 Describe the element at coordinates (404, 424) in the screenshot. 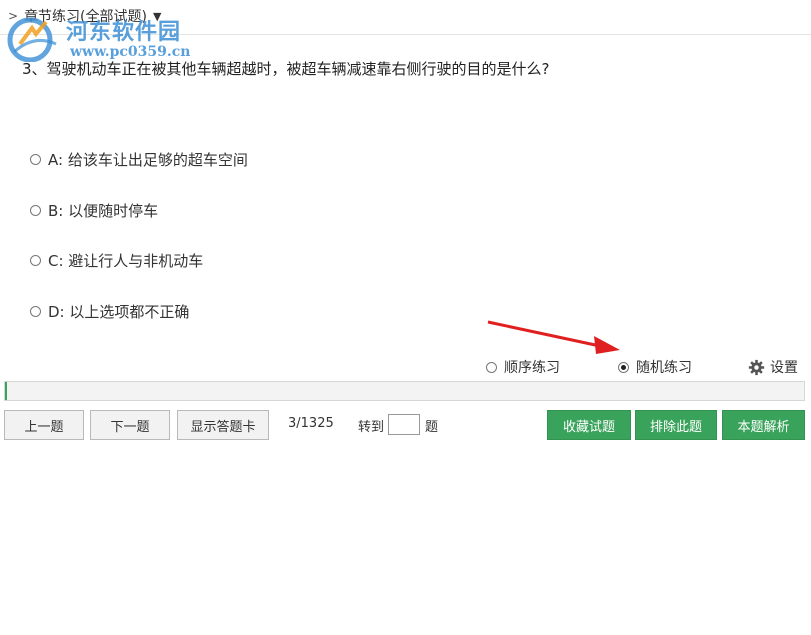

I see `jump-to-input` at that location.